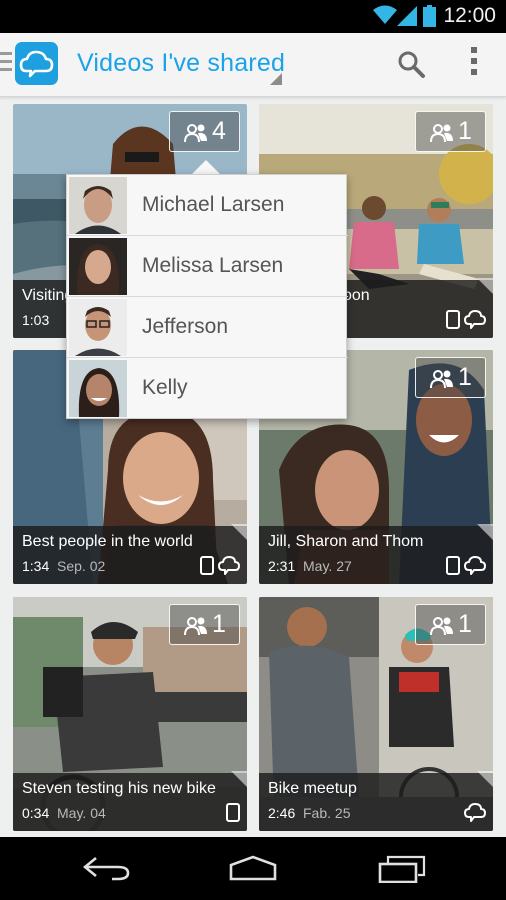 Image resolution: width=506 pixels, height=900 pixels. Describe the element at coordinates (407, 16) in the screenshot. I see `signal-icon` at that location.